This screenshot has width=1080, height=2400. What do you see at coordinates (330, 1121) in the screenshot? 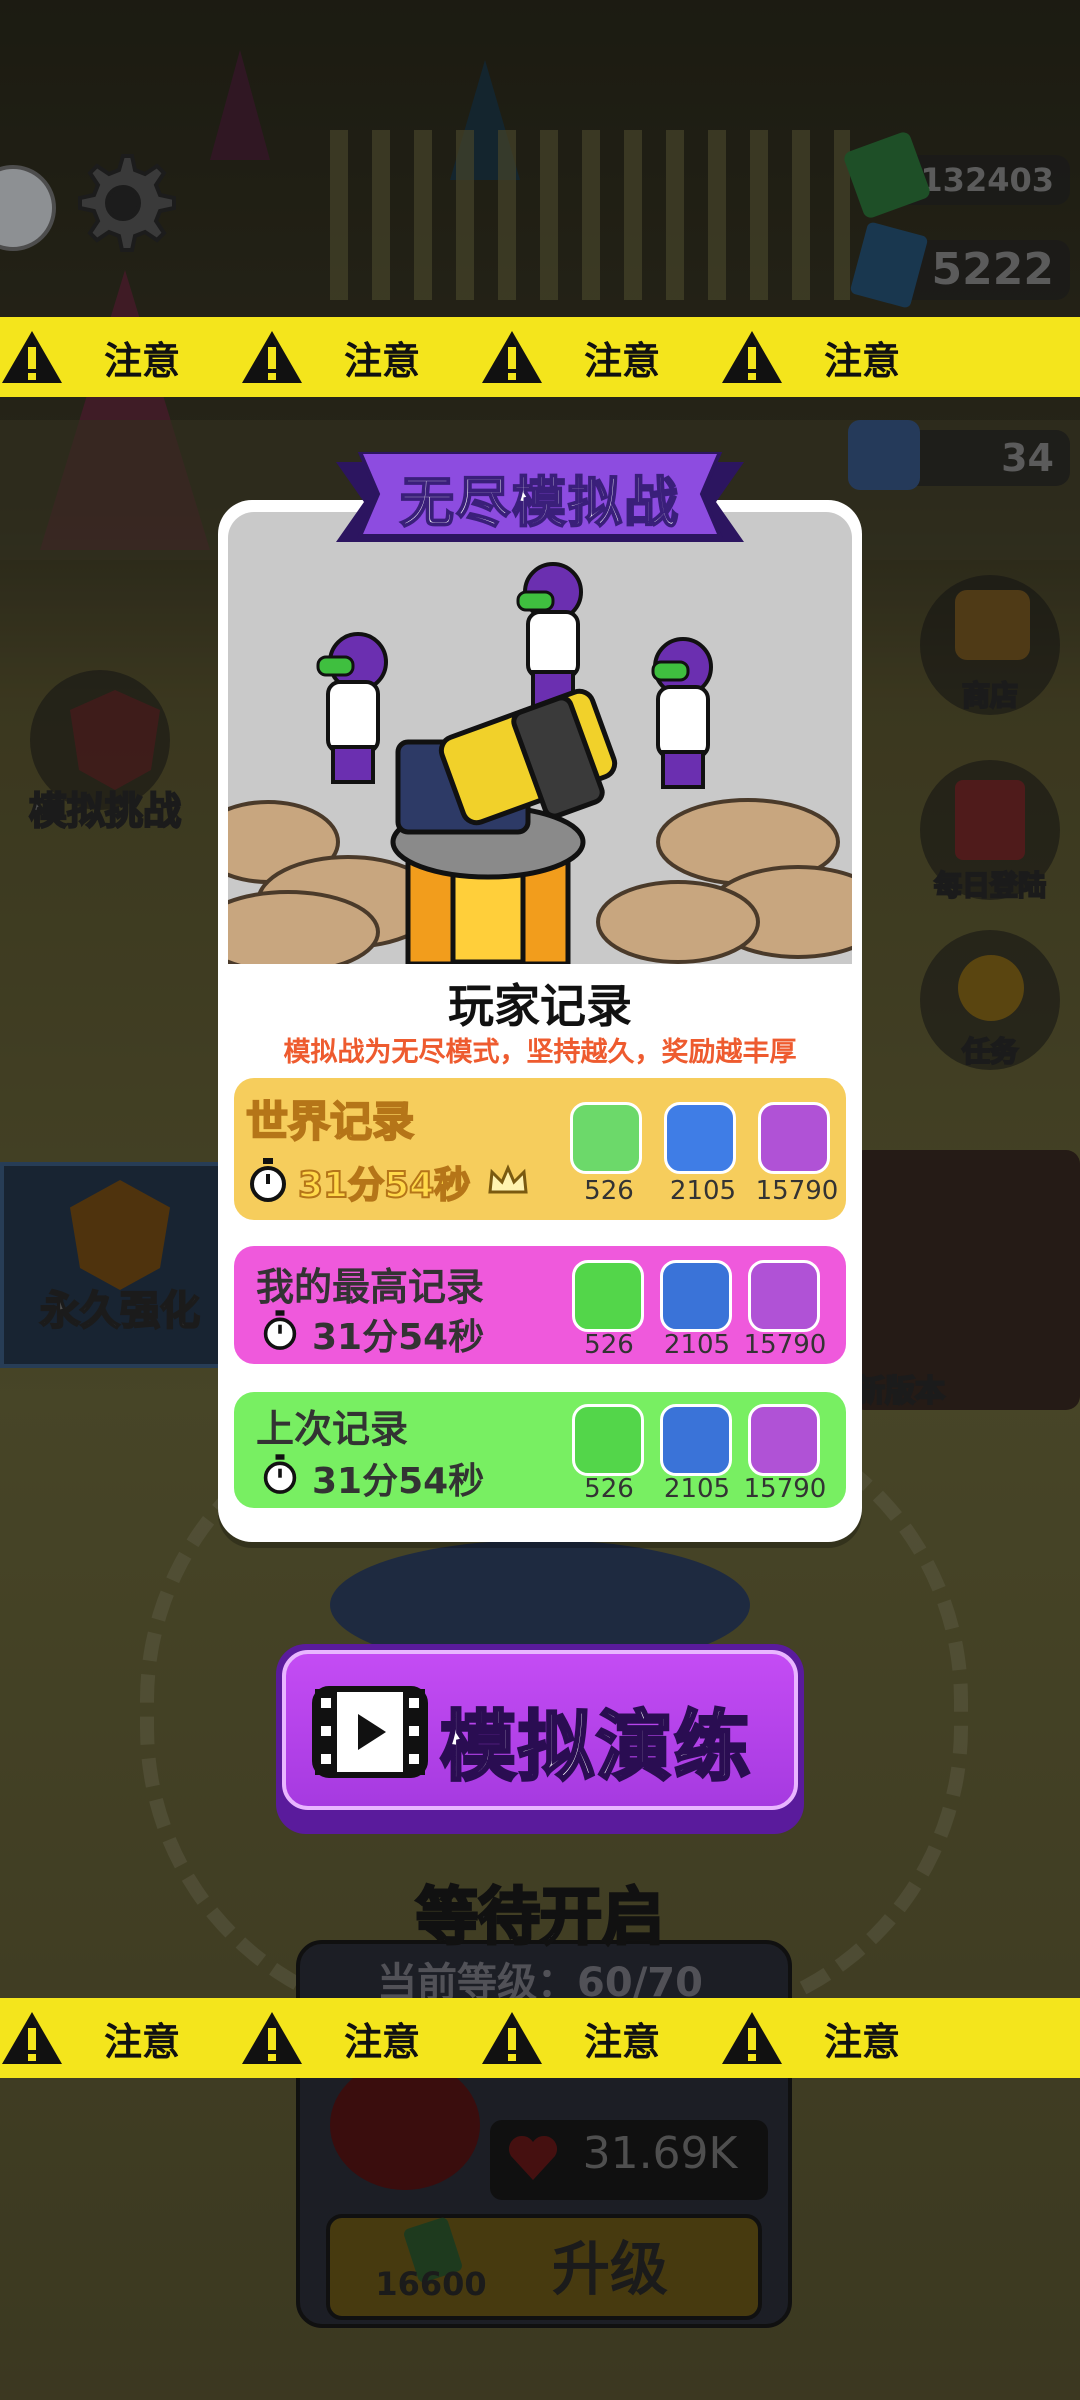
I see `world-record-title: 世界记录` at bounding box center [330, 1121].